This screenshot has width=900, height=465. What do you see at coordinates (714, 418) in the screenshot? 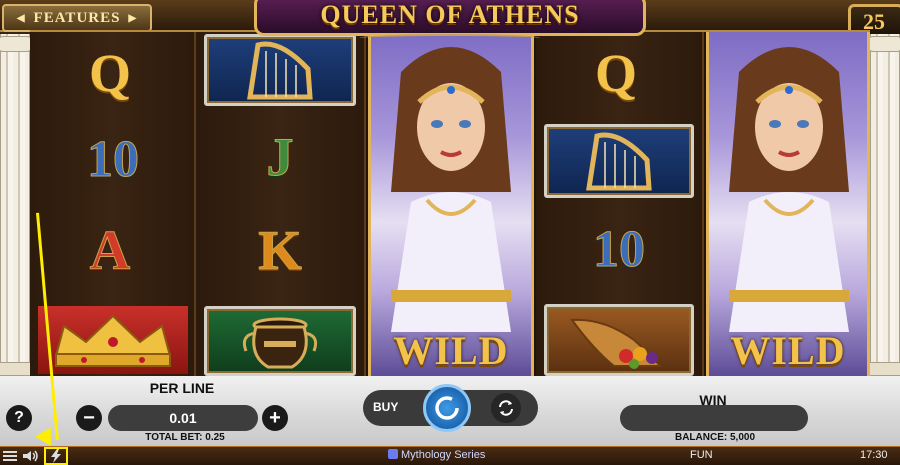
I see `win-value` at bounding box center [714, 418].